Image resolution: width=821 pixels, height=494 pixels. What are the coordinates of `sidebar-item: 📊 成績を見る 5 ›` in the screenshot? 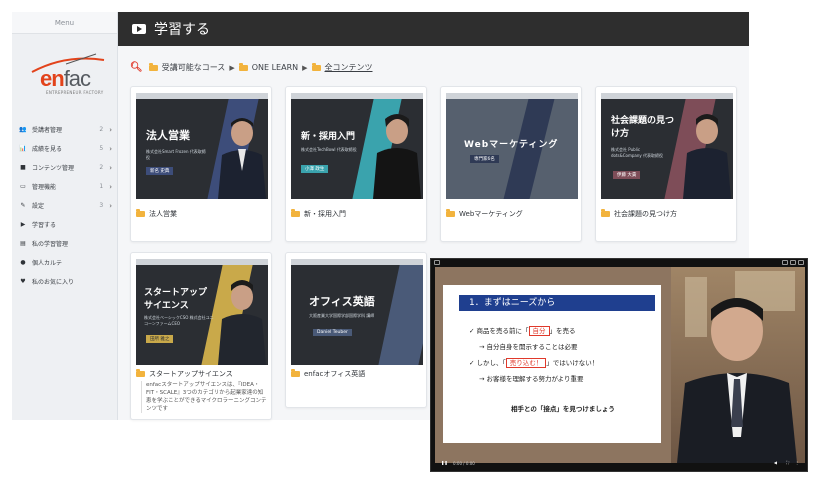 It's located at (65, 148).